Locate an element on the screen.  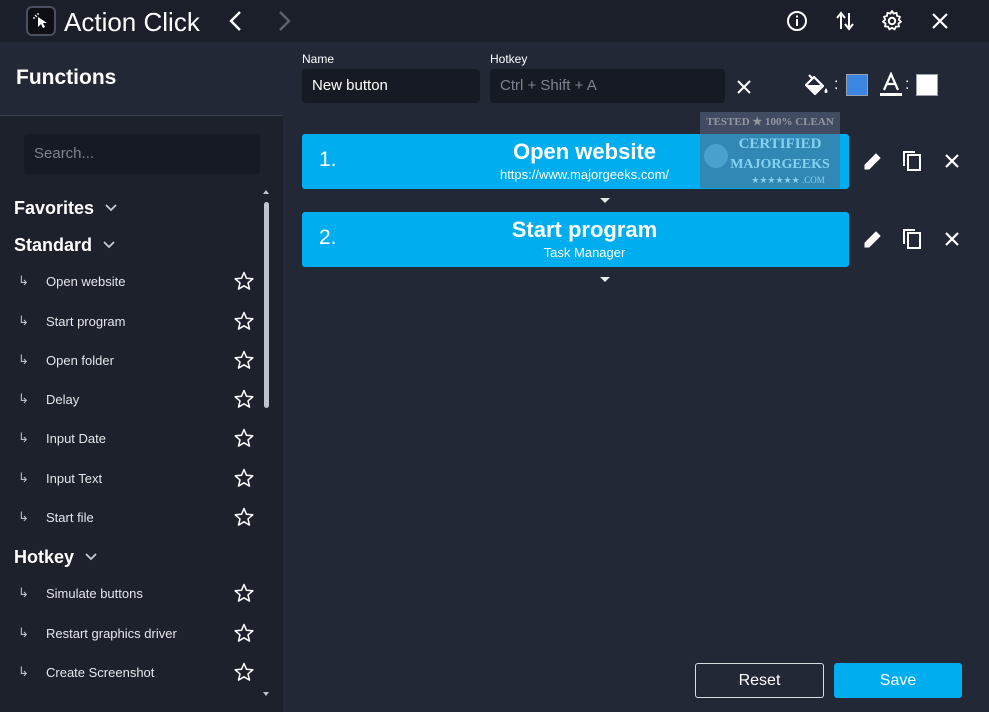
title-bar: Action Click is located at coordinates (494, 21).